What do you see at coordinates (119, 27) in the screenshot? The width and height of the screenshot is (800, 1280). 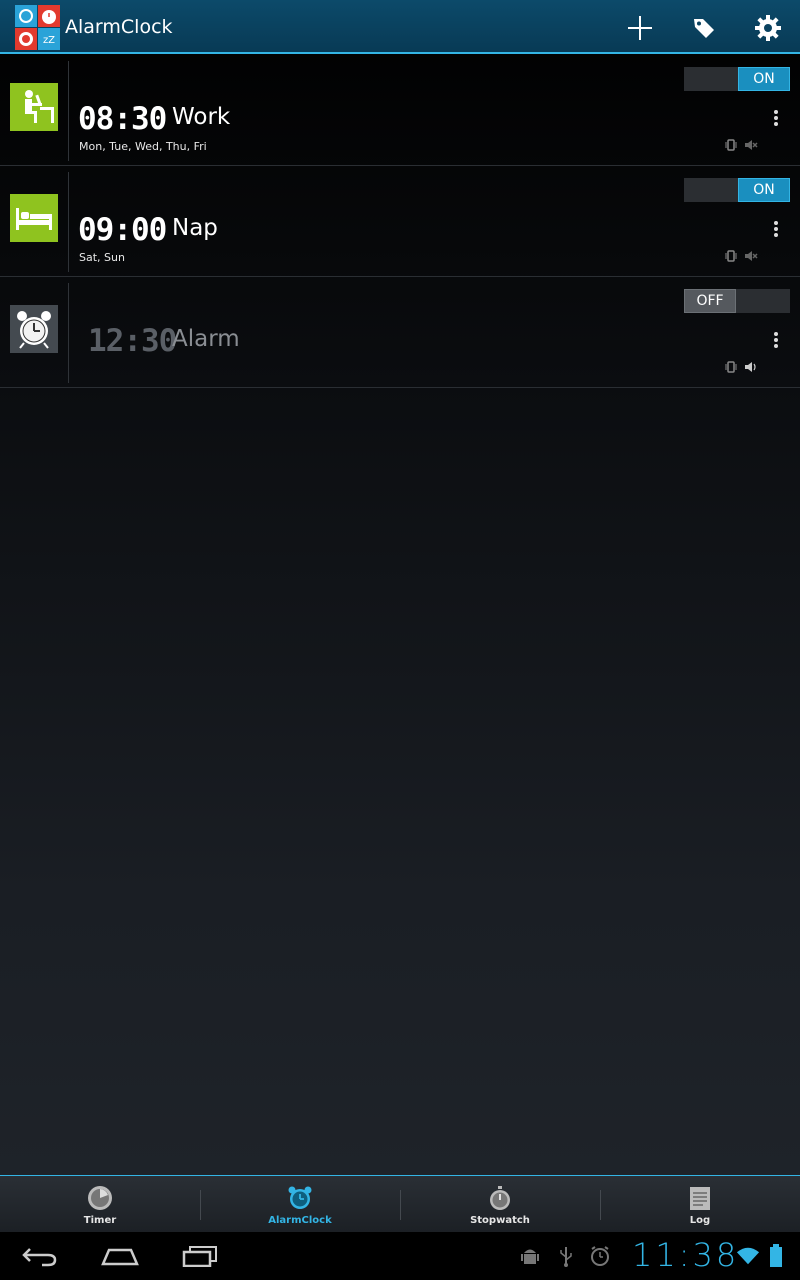 I see `app-title: AlarmClock` at bounding box center [119, 27].